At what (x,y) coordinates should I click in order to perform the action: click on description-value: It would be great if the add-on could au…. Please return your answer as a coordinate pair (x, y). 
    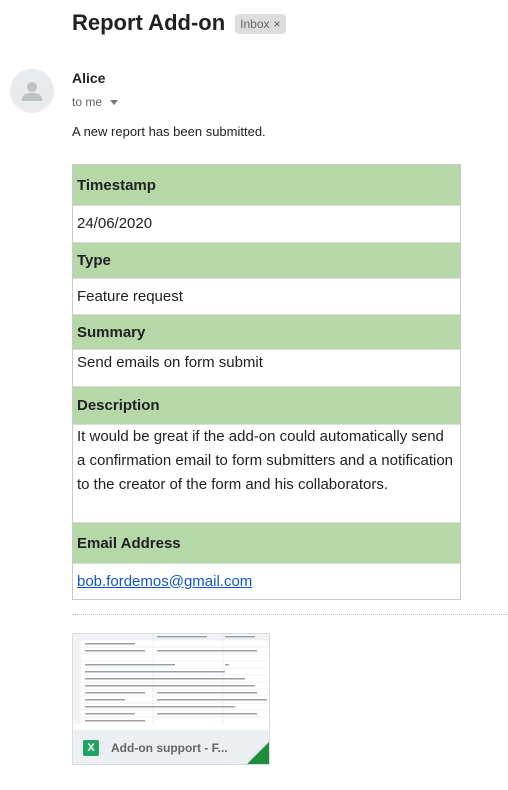
    Looking at the image, I should click on (266, 474).